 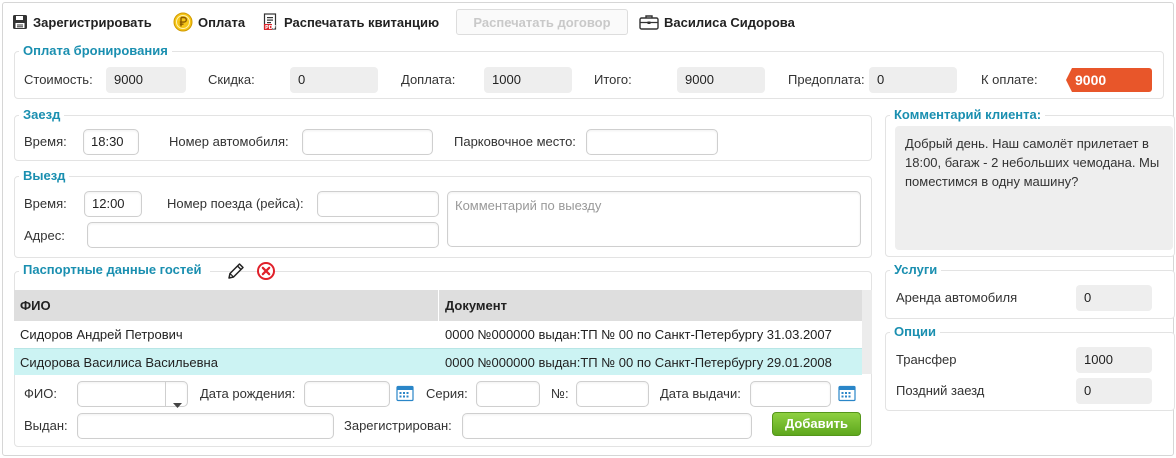 I want to click on payment-title: Оплата бронирования, so click(x=95, y=51).